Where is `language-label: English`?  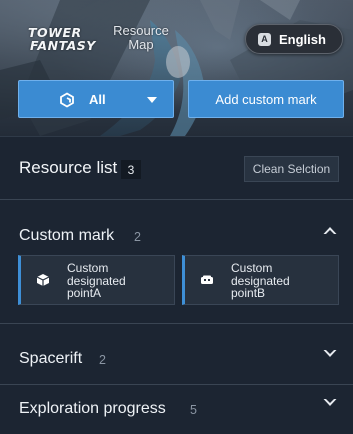 language-label: English is located at coordinates (302, 39).